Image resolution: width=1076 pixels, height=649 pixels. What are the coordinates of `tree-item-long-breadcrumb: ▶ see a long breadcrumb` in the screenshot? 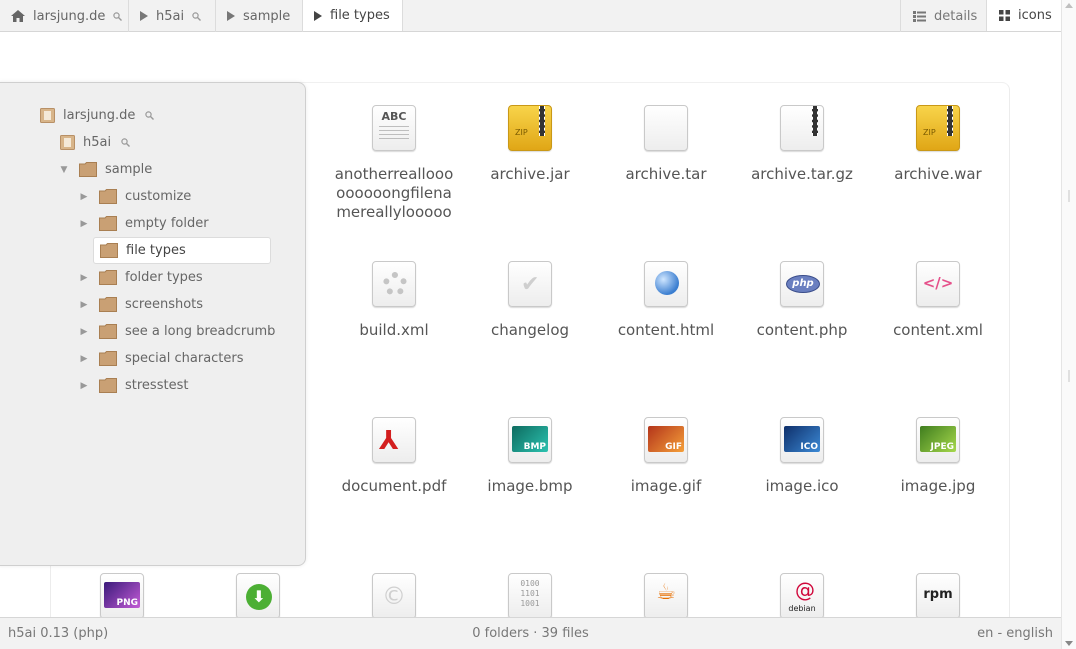 It's located at (177, 331).